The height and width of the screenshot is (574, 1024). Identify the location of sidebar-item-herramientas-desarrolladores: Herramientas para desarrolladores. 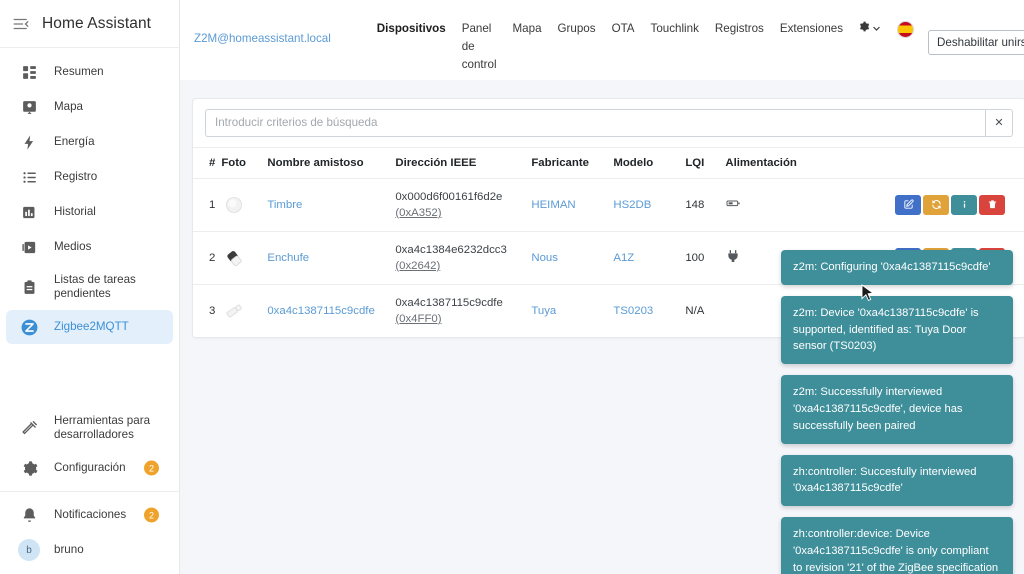
(89, 428).